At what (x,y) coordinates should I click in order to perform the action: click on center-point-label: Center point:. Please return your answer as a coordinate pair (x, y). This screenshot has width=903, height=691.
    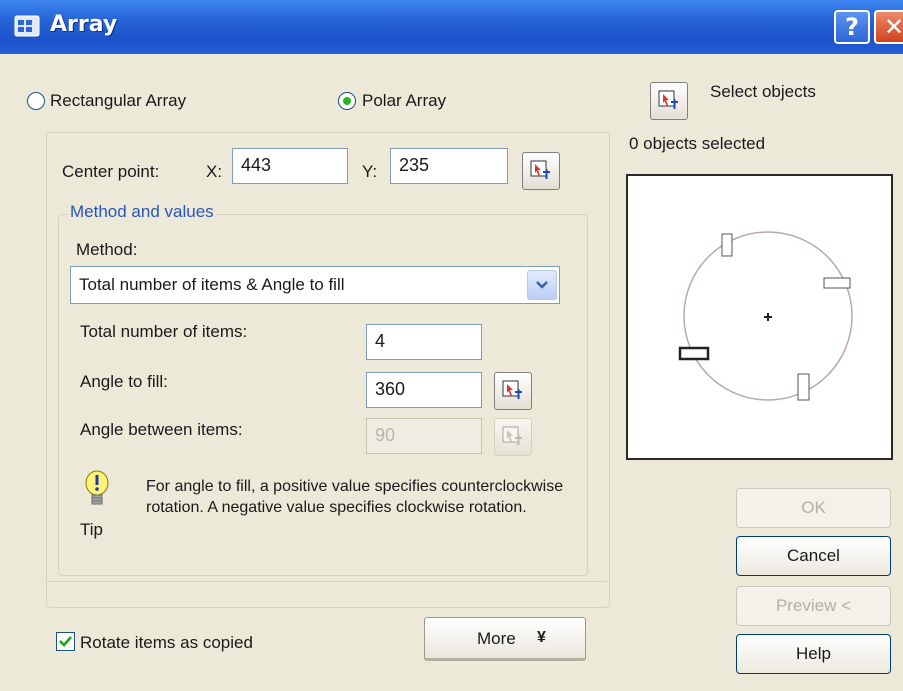
    Looking at the image, I should click on (111, 171).